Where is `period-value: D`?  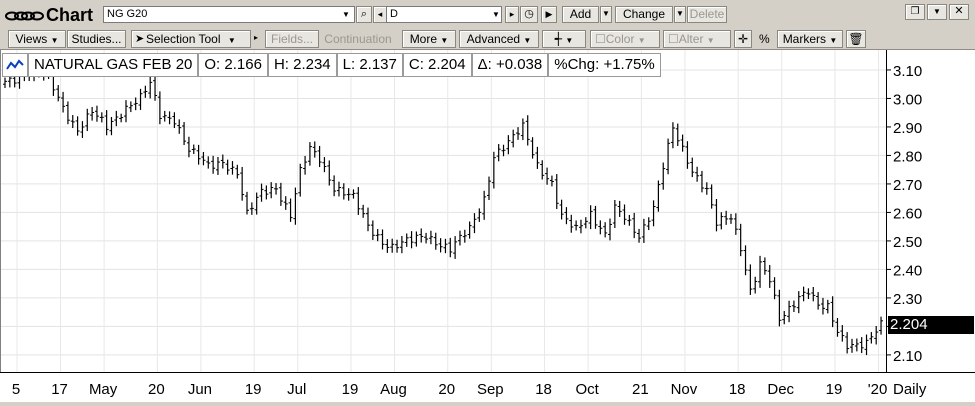
period-value: D is located at coordinates (394, 14).